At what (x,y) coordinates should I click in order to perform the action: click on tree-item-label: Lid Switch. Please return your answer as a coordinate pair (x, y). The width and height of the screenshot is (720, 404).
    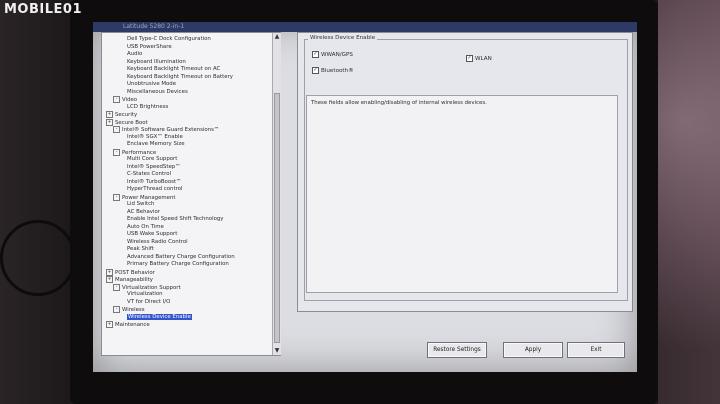
    Looking at the image, I should click on (141, 204).